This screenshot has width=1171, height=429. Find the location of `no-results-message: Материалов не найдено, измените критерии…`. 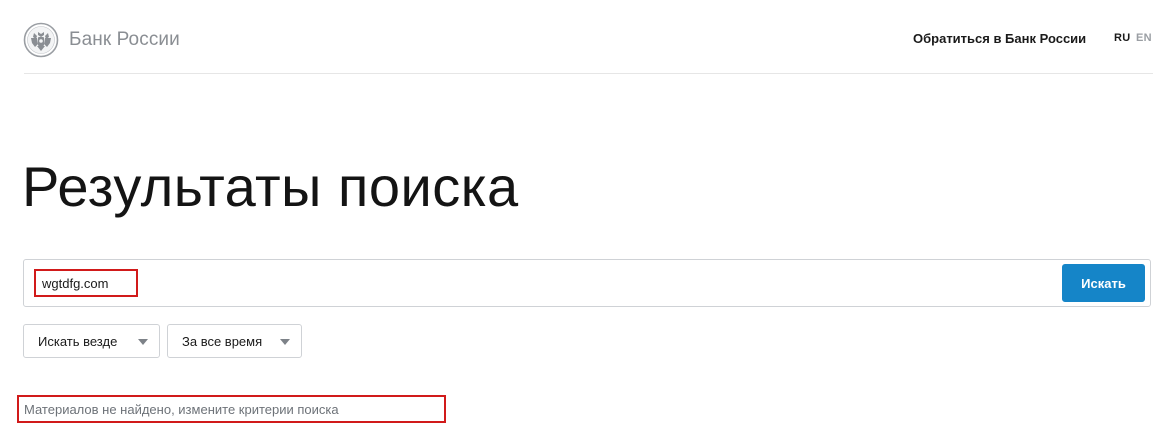

no-results-message: Материалов не найдено, измените критерии… is located at coordinates (181, 409).